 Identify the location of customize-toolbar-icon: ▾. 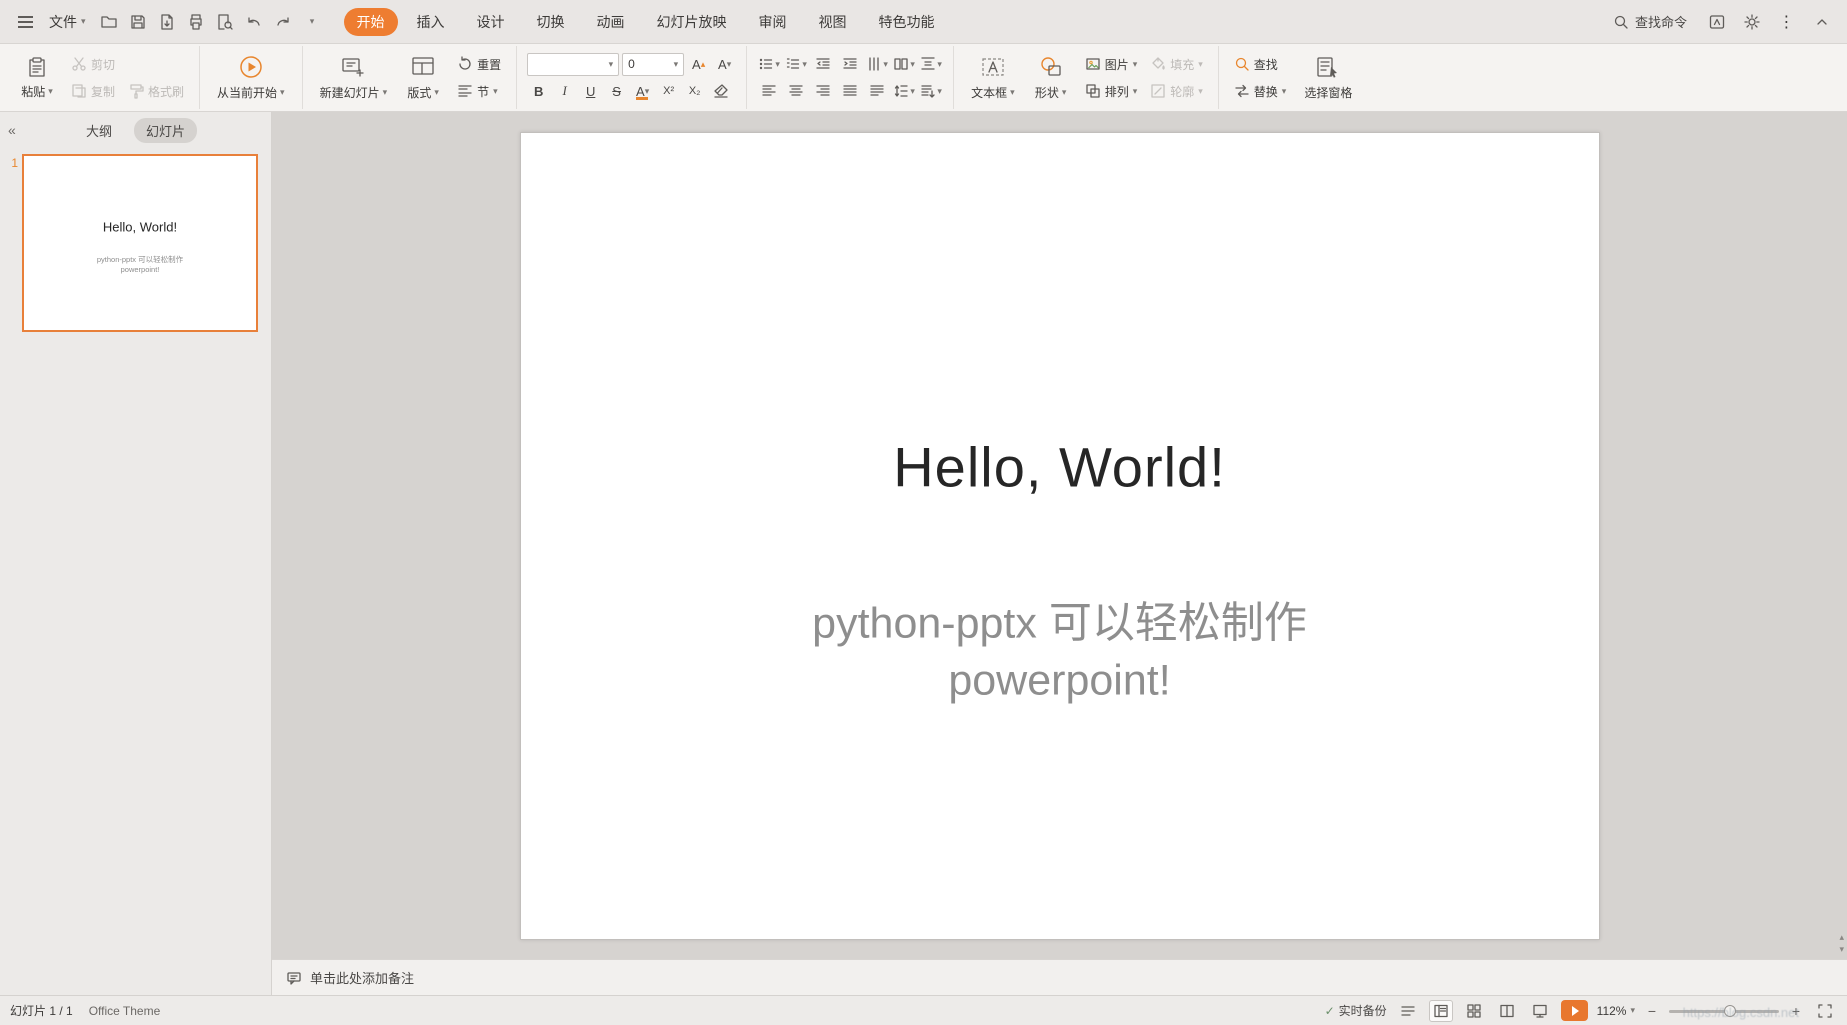
(312, 21).